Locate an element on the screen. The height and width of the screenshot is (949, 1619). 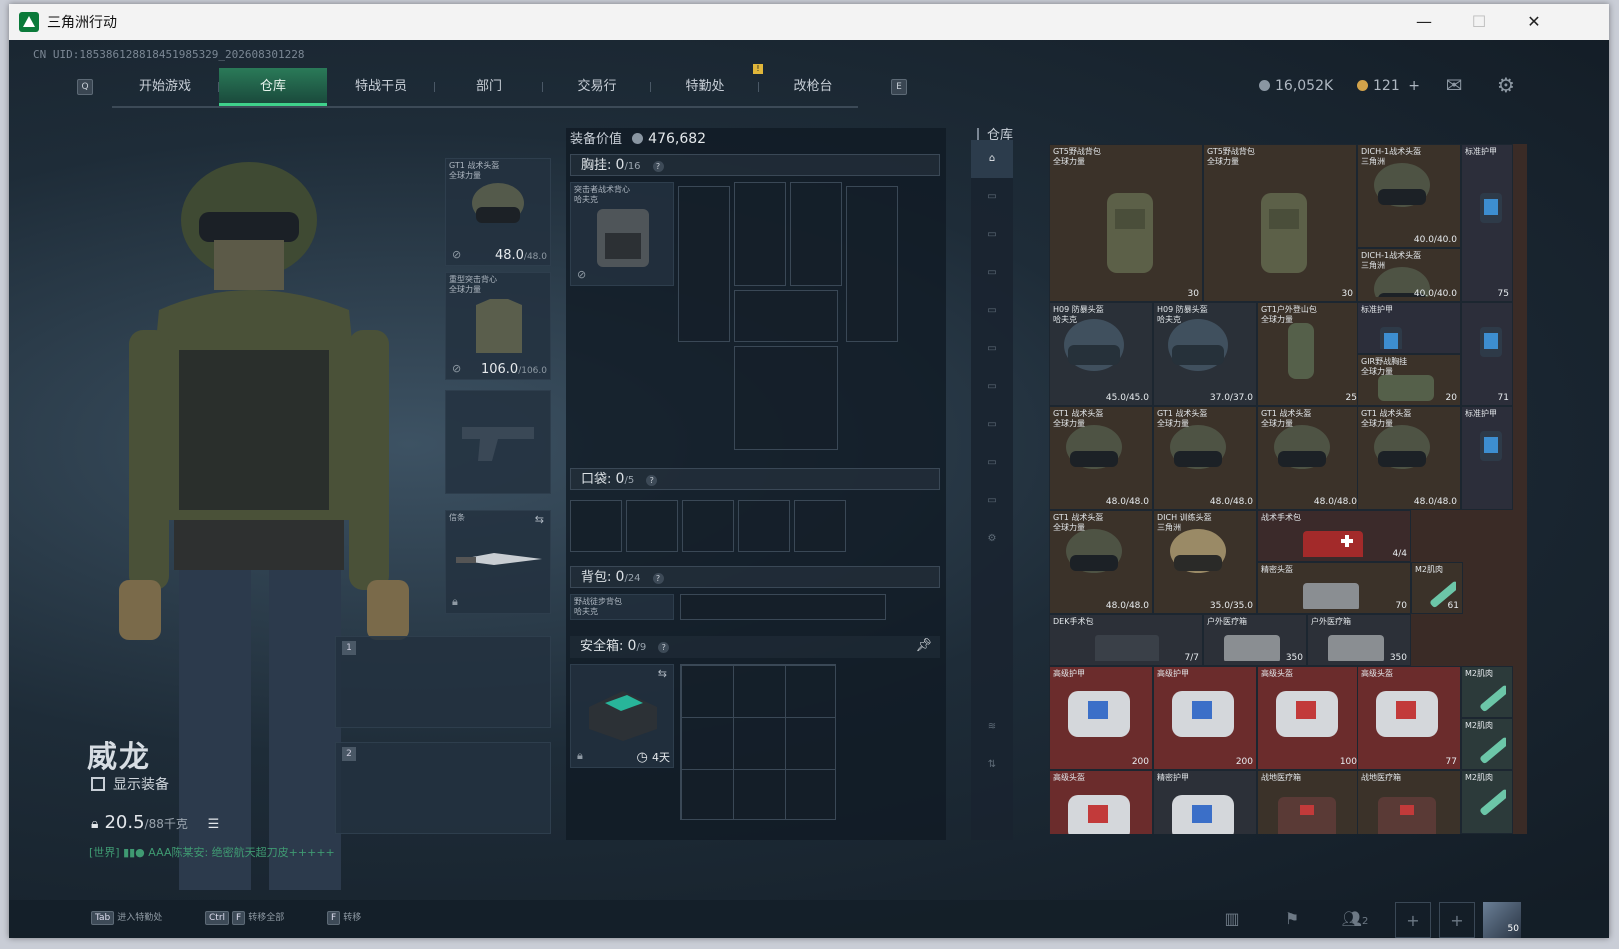
settings-small-icon: ⚙ is located at coordinates (992, 539).